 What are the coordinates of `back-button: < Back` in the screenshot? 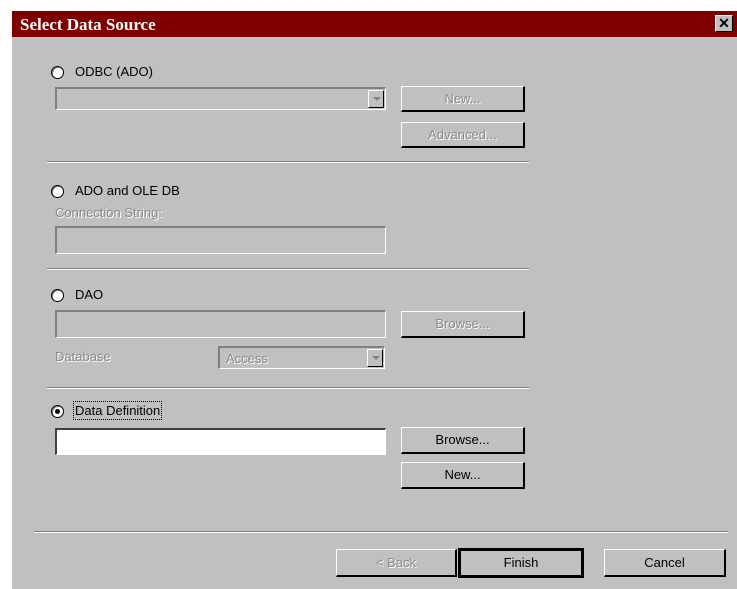 It's located at (396, 563).